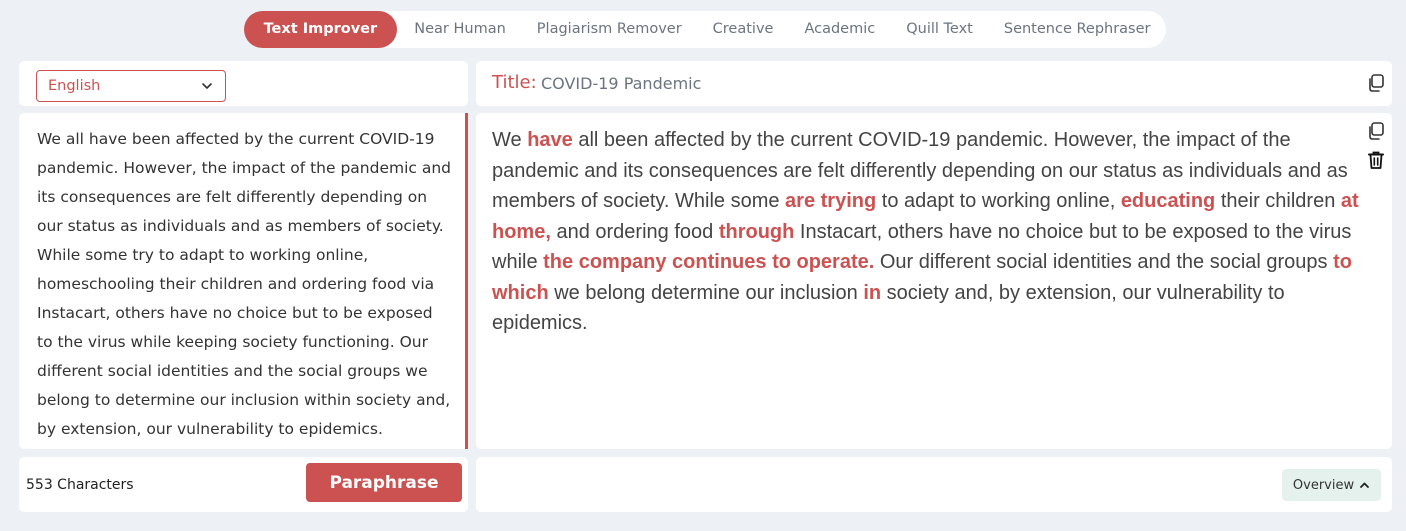  What do you see at coordinates (466, 281) in the screenshot?
I see `input-divider` at bounding box center [466, 281].